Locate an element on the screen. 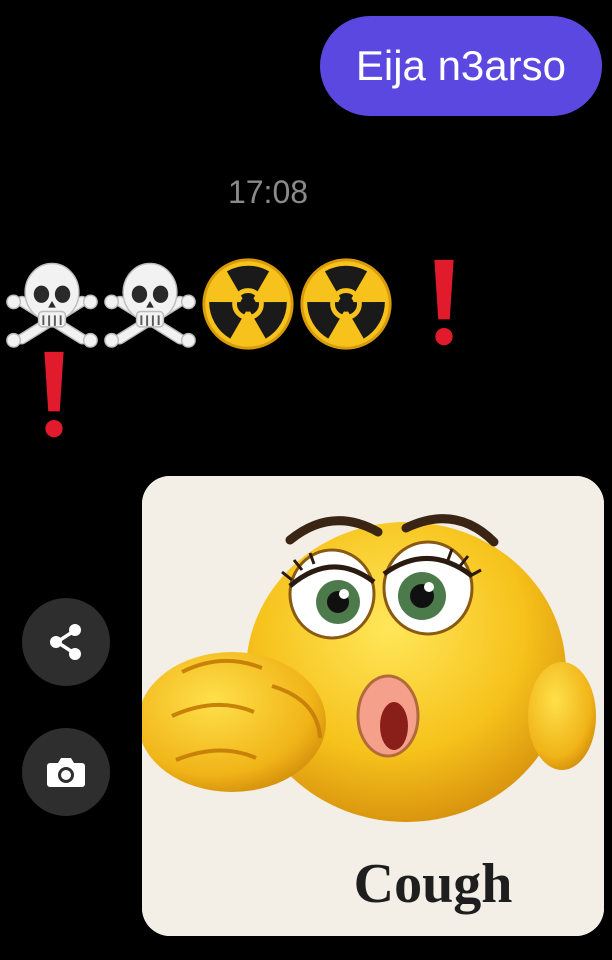 The image size is (612, 960). camera-icon is located at coordinates (66, 772).